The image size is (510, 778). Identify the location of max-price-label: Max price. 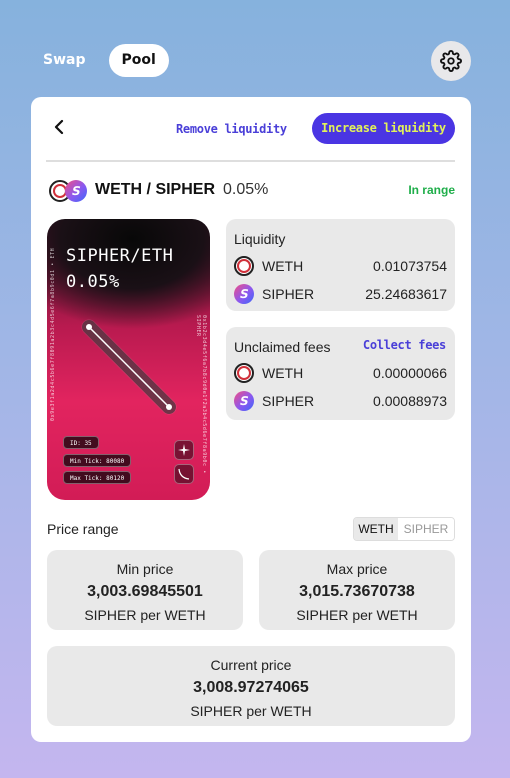
(357, 569).